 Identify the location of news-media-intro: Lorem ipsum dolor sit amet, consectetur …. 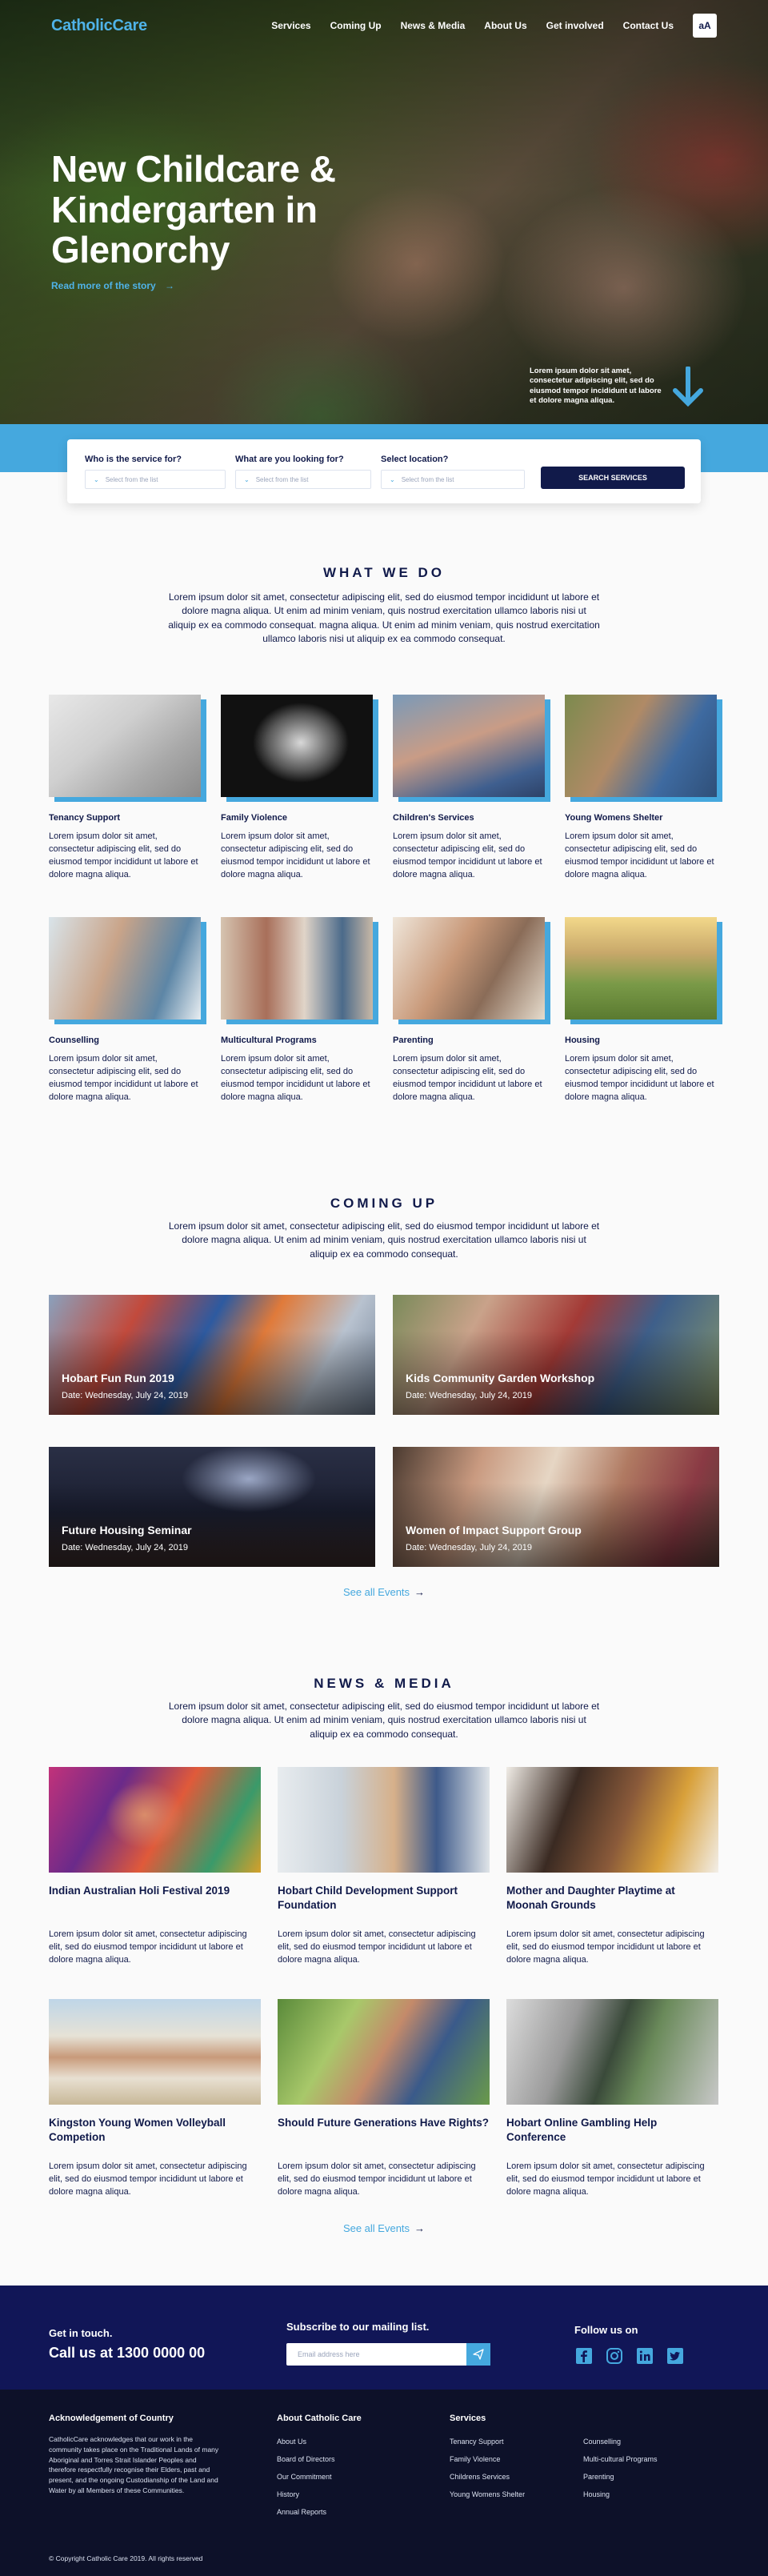
(384, 1720).